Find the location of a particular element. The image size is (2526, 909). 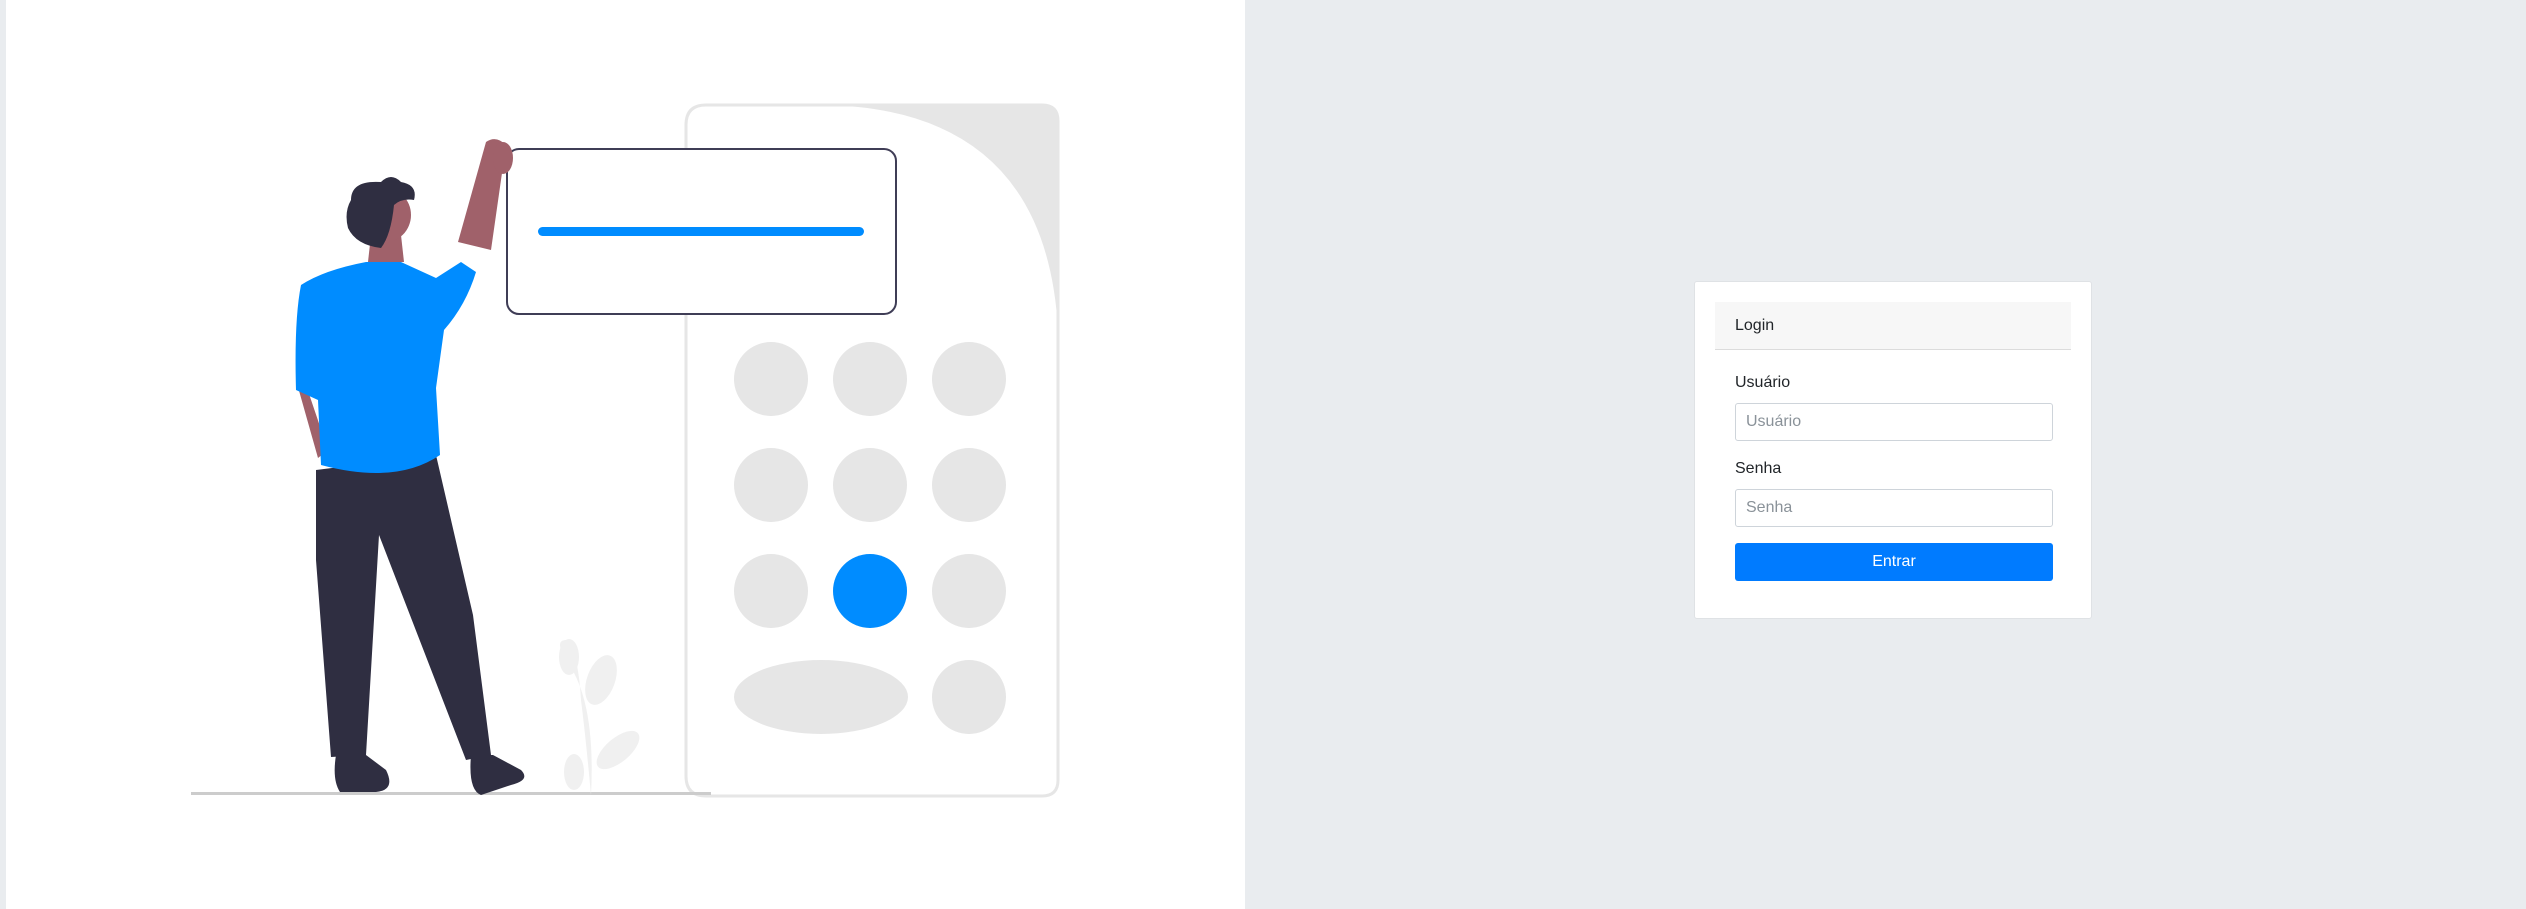

person-shoe-right is located at coordinates (497, 775).